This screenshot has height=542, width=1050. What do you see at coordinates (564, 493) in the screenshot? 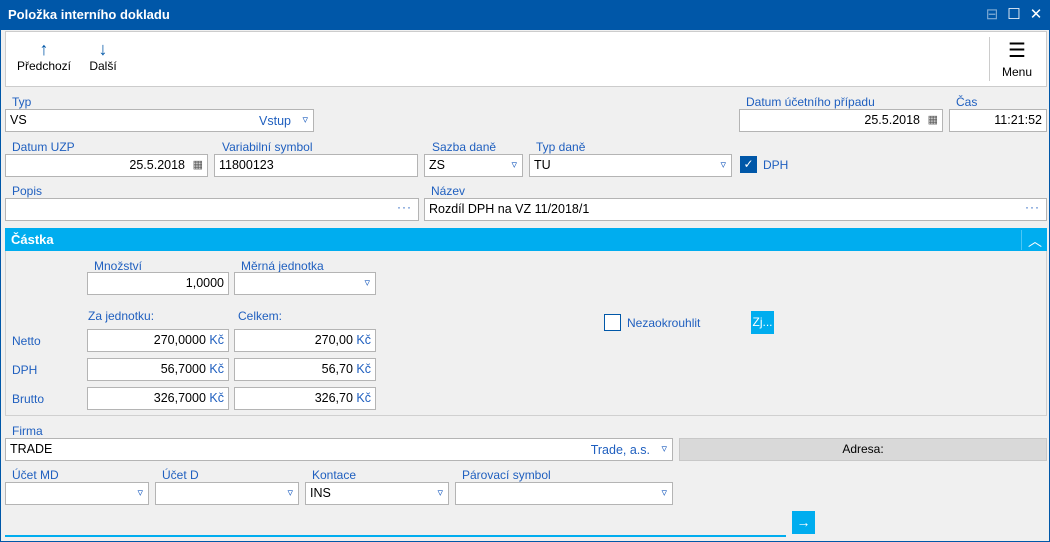
I see `parovaci-select: ▿` at bounding box center [564, 493].